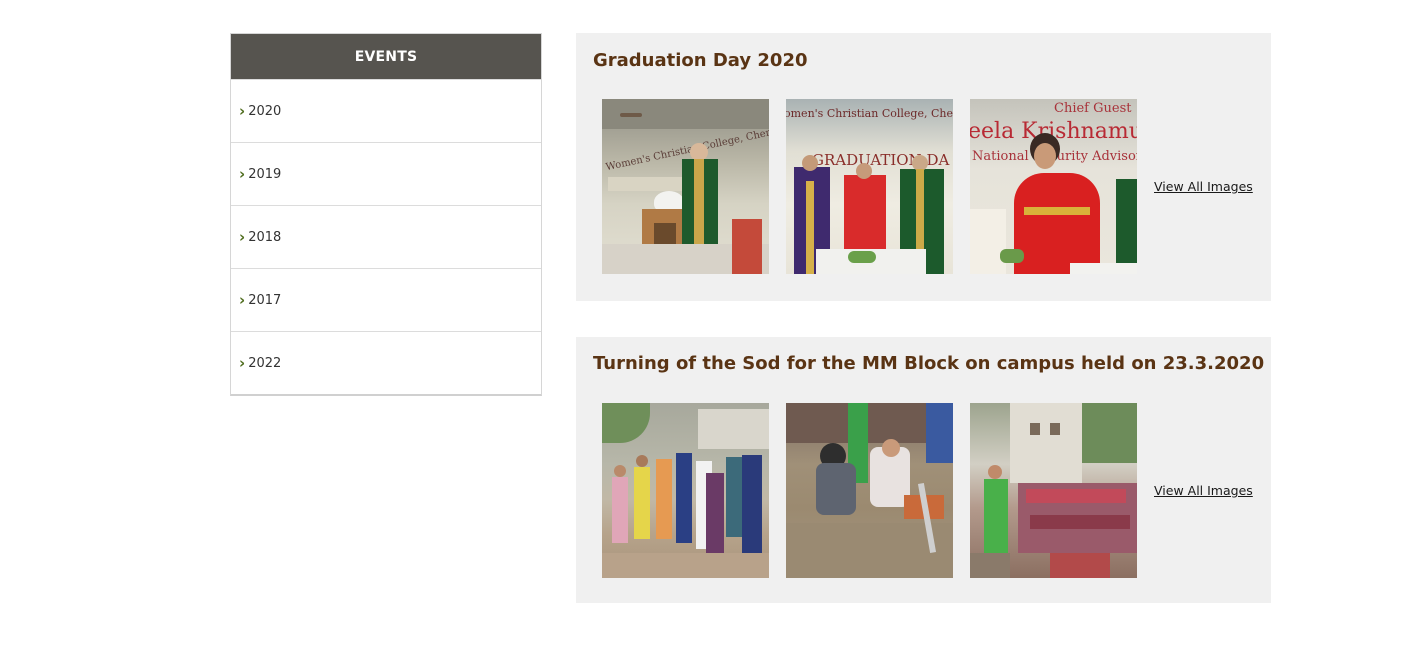  What do you see at coordinates (265, 237) in the screenshot?
I see `sidebar-item-label: 2018` at bounding box center [265, 237].